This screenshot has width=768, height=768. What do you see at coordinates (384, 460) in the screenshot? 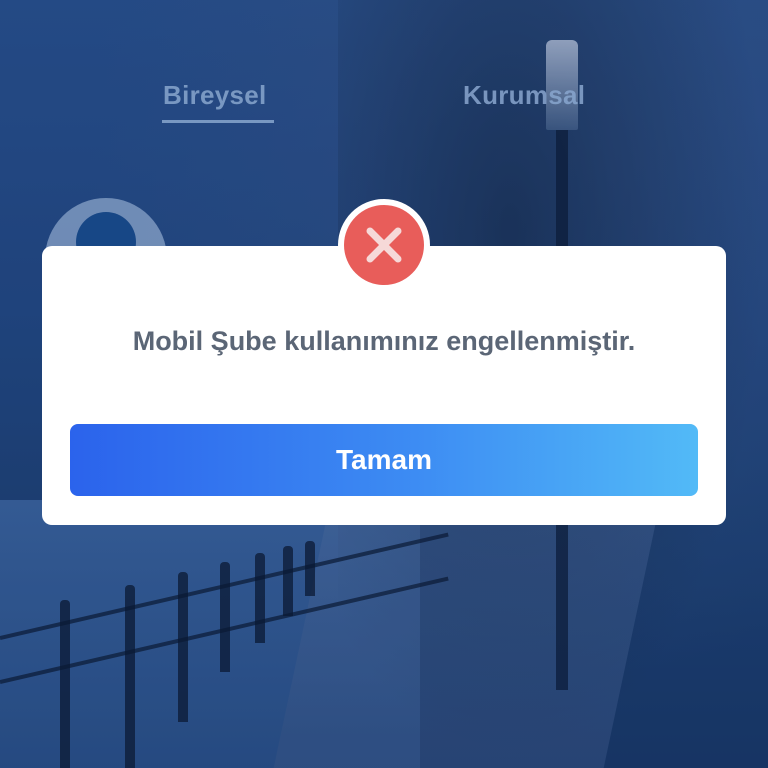
I see `ok-button: Tamam` at bounding box center [384, 460].